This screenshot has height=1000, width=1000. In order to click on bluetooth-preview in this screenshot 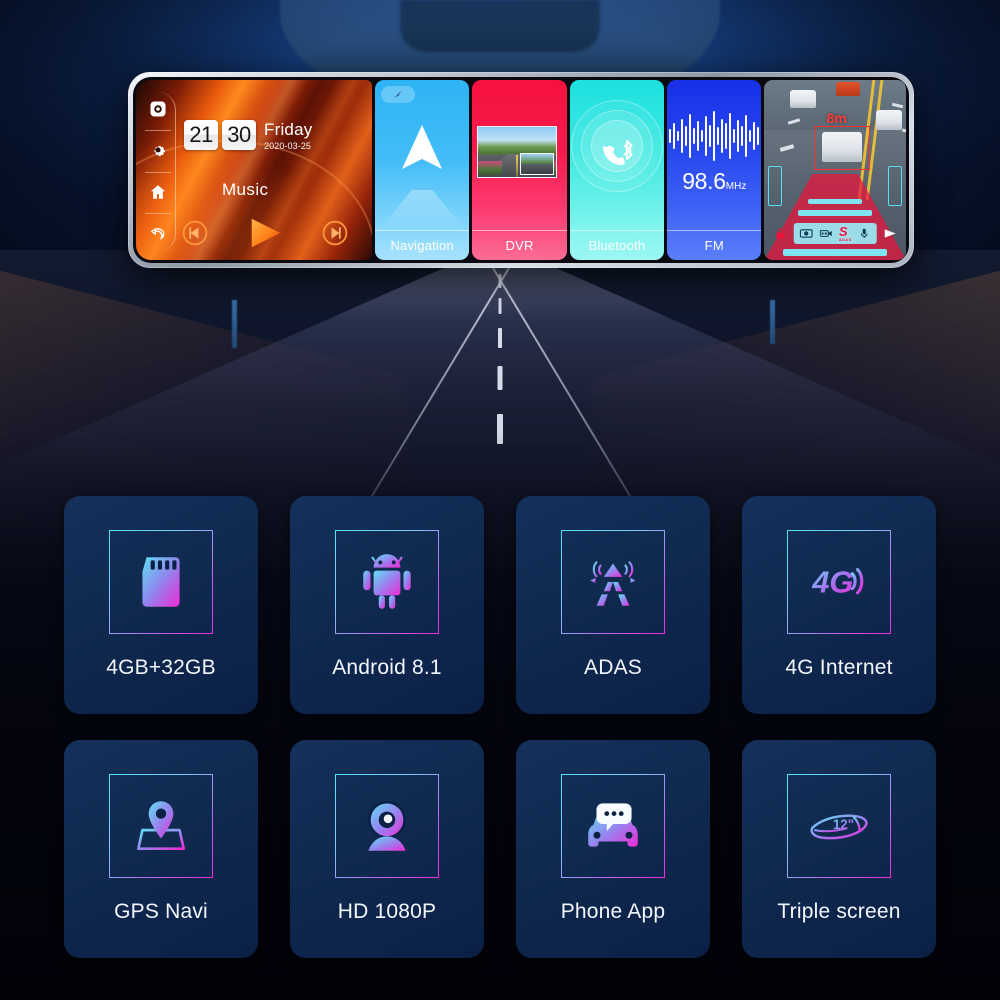, I will do `click(617, 155)`.